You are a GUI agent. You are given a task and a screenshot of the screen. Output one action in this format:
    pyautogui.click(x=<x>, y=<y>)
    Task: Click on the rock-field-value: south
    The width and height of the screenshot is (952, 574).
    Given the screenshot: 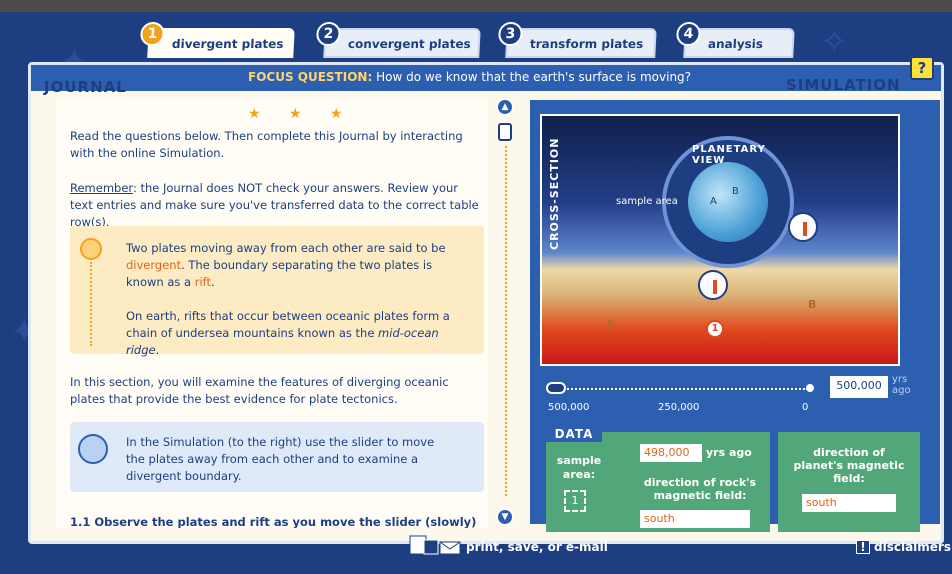 What is the action you would take?
    pyautogui.click(x=695, y=519)
    